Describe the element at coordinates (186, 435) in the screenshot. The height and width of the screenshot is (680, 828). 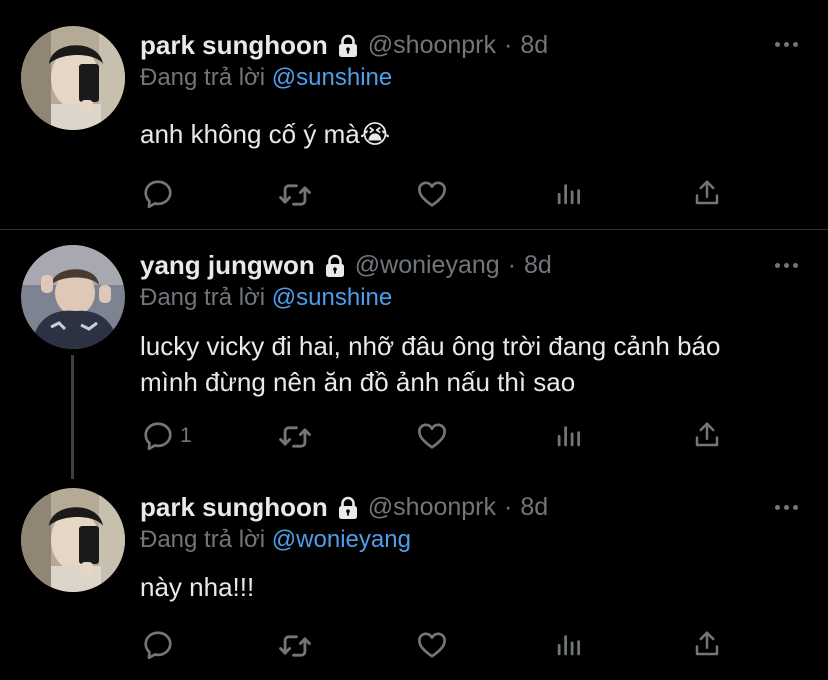
I see `reply-count: 1` at that location.